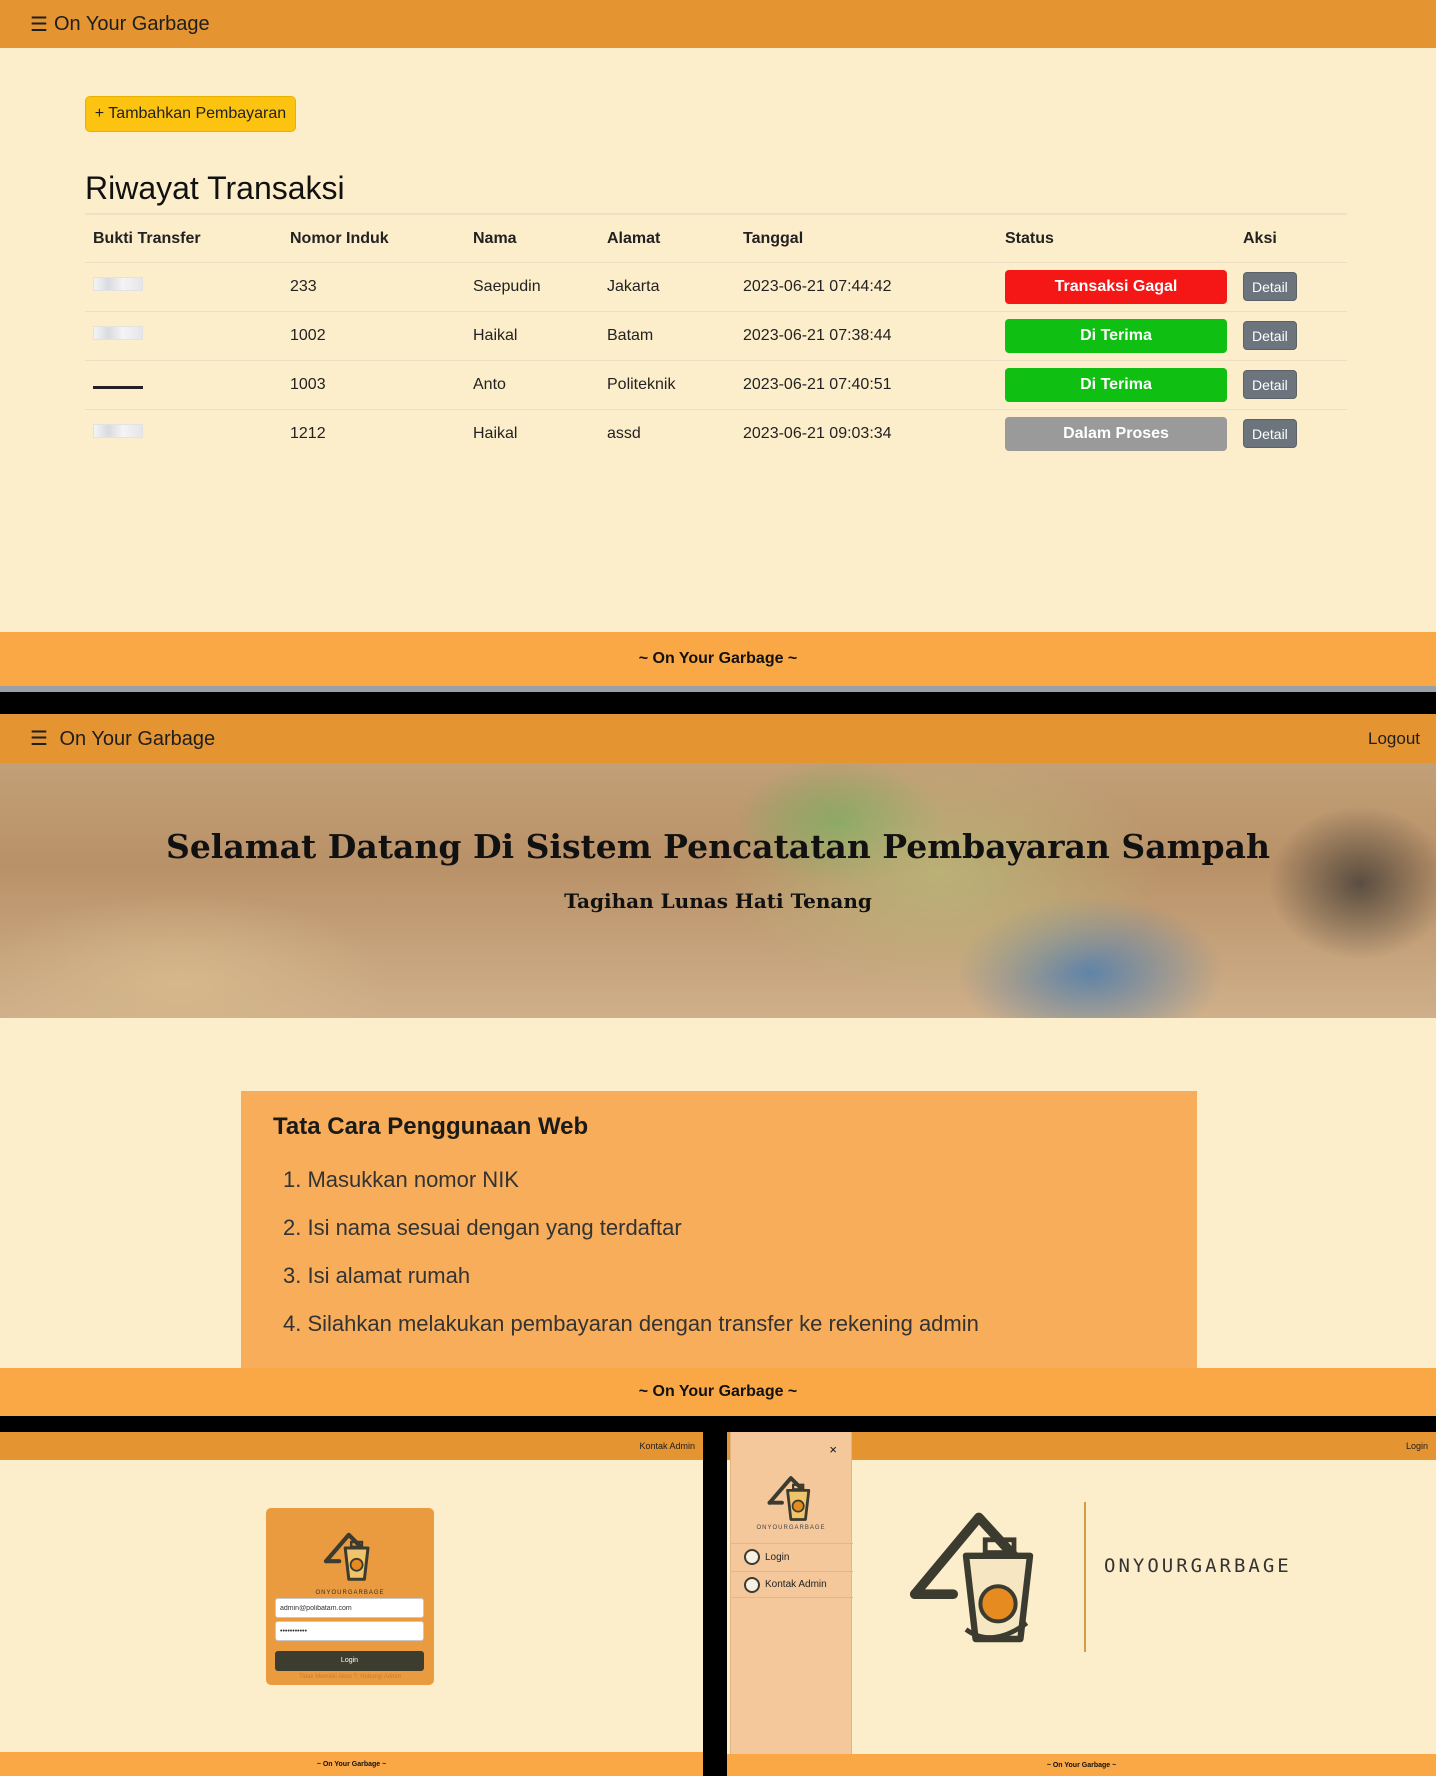  Describe the element at coordinates (752, 1584) in the screenshot. I see `contact-icon` at that location.